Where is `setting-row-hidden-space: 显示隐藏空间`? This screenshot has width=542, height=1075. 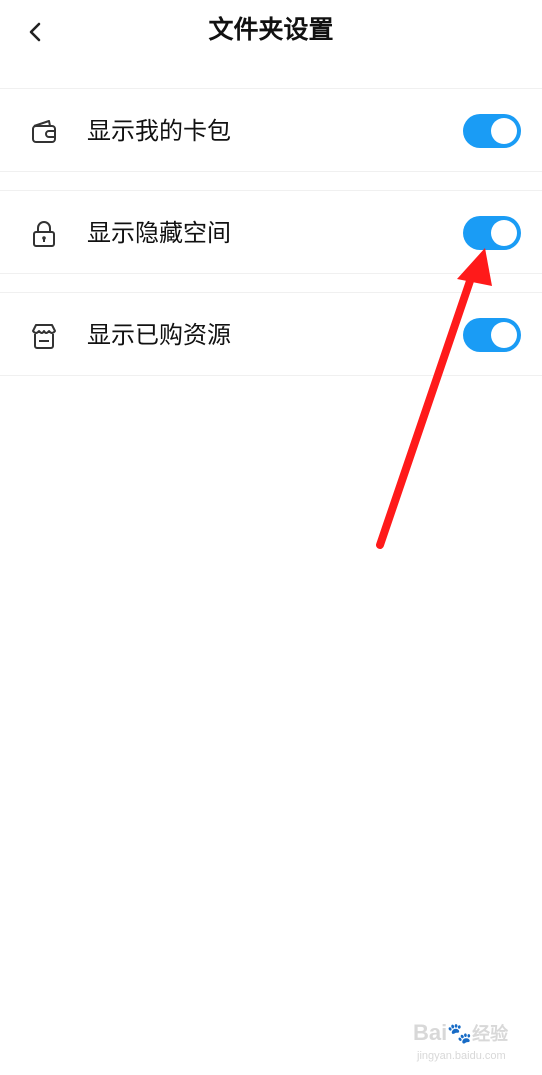
setting-row-hidden-space: 显示隐藏空间 is located at coordinates (271, 232).